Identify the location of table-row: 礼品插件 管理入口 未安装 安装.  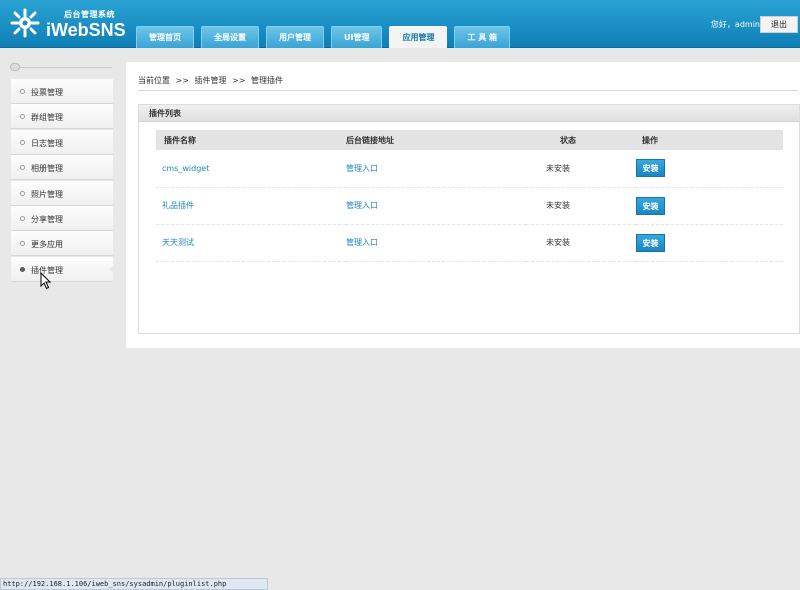
(469, 206).